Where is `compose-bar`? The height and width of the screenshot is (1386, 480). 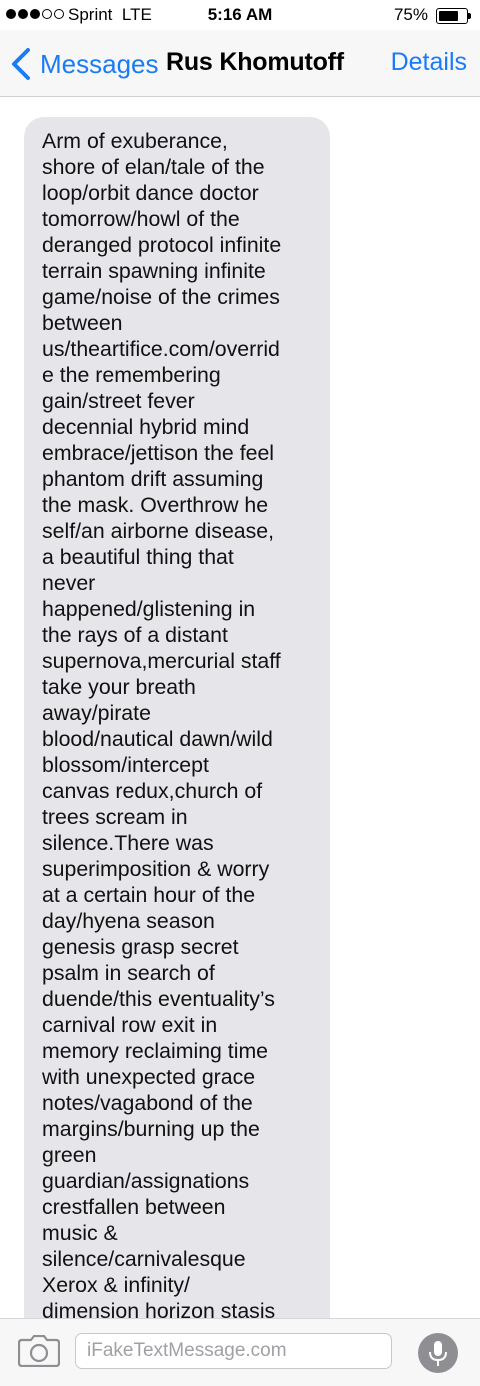
compose-bar is located at coordinates (240, 1352).